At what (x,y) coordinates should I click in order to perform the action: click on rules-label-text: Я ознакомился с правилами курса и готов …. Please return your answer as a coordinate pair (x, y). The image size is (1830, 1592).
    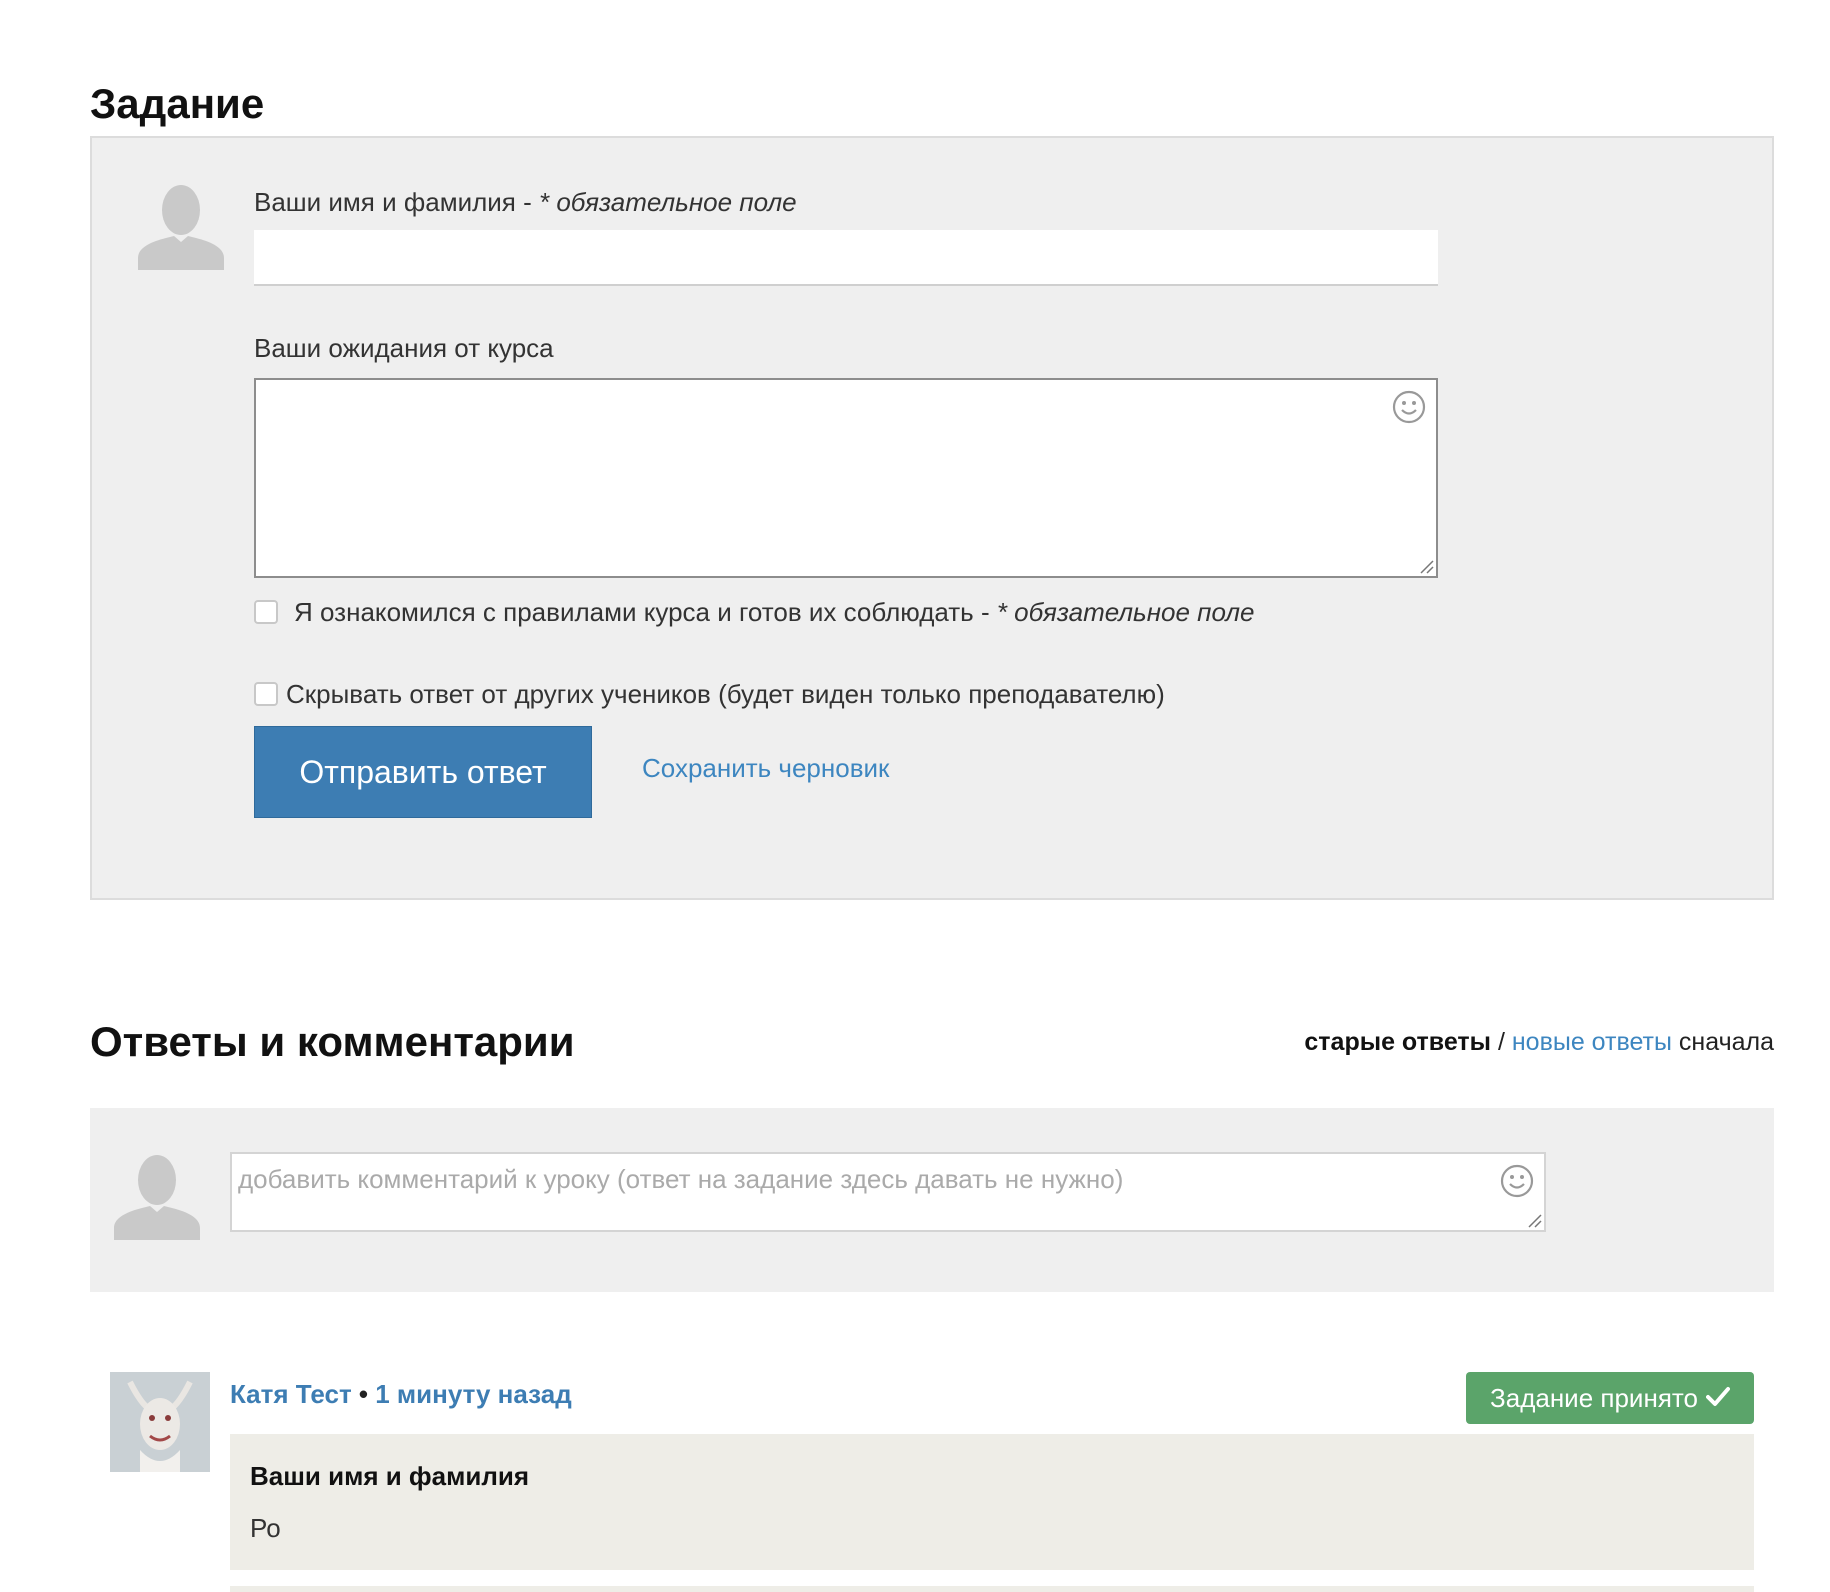
    Looking at the image, I should click on (645, 612).